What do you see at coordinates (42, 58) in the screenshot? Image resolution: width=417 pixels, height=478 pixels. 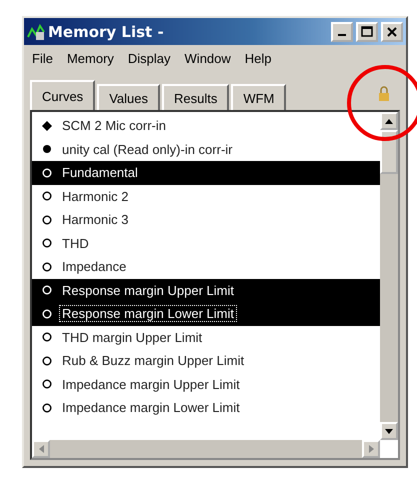 I see `menu-item: File` at bounding box center [42, 58].